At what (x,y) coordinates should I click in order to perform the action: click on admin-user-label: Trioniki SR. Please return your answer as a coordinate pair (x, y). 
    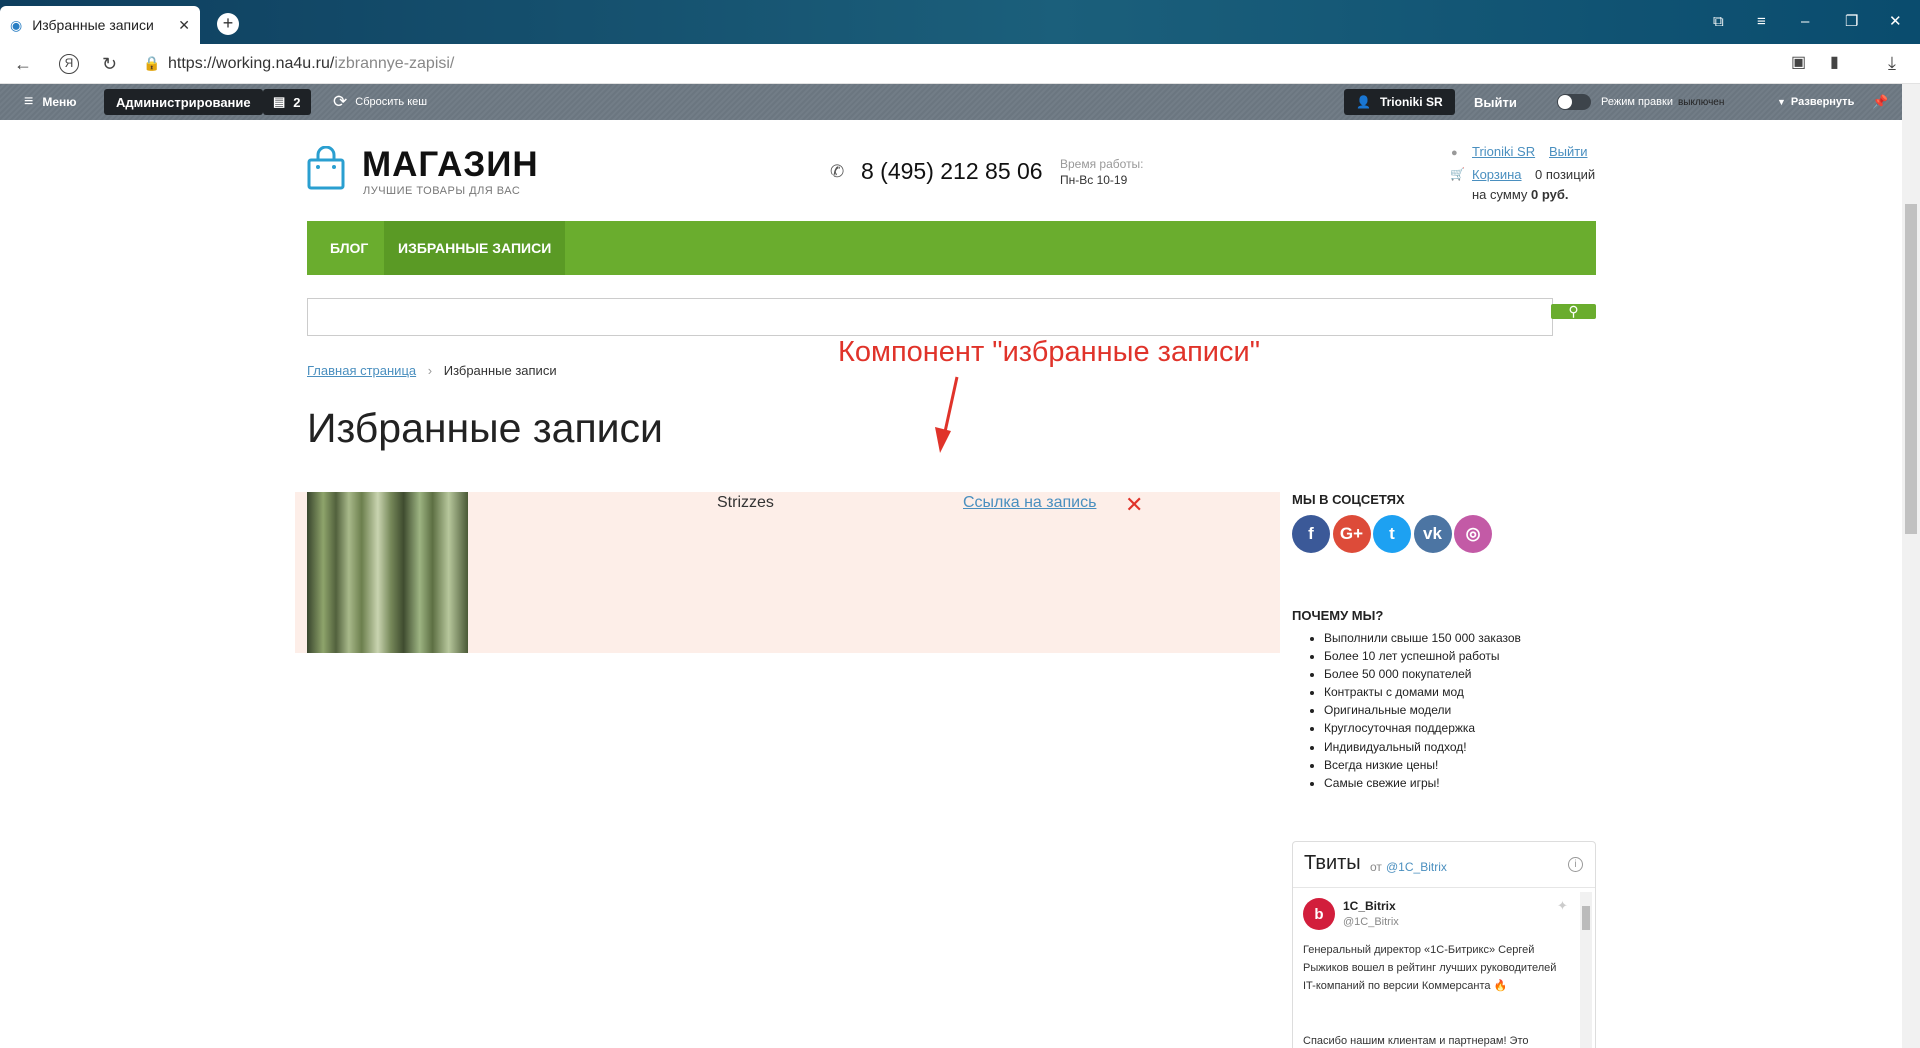
    Looking at the image, I should click on (1411, 102).